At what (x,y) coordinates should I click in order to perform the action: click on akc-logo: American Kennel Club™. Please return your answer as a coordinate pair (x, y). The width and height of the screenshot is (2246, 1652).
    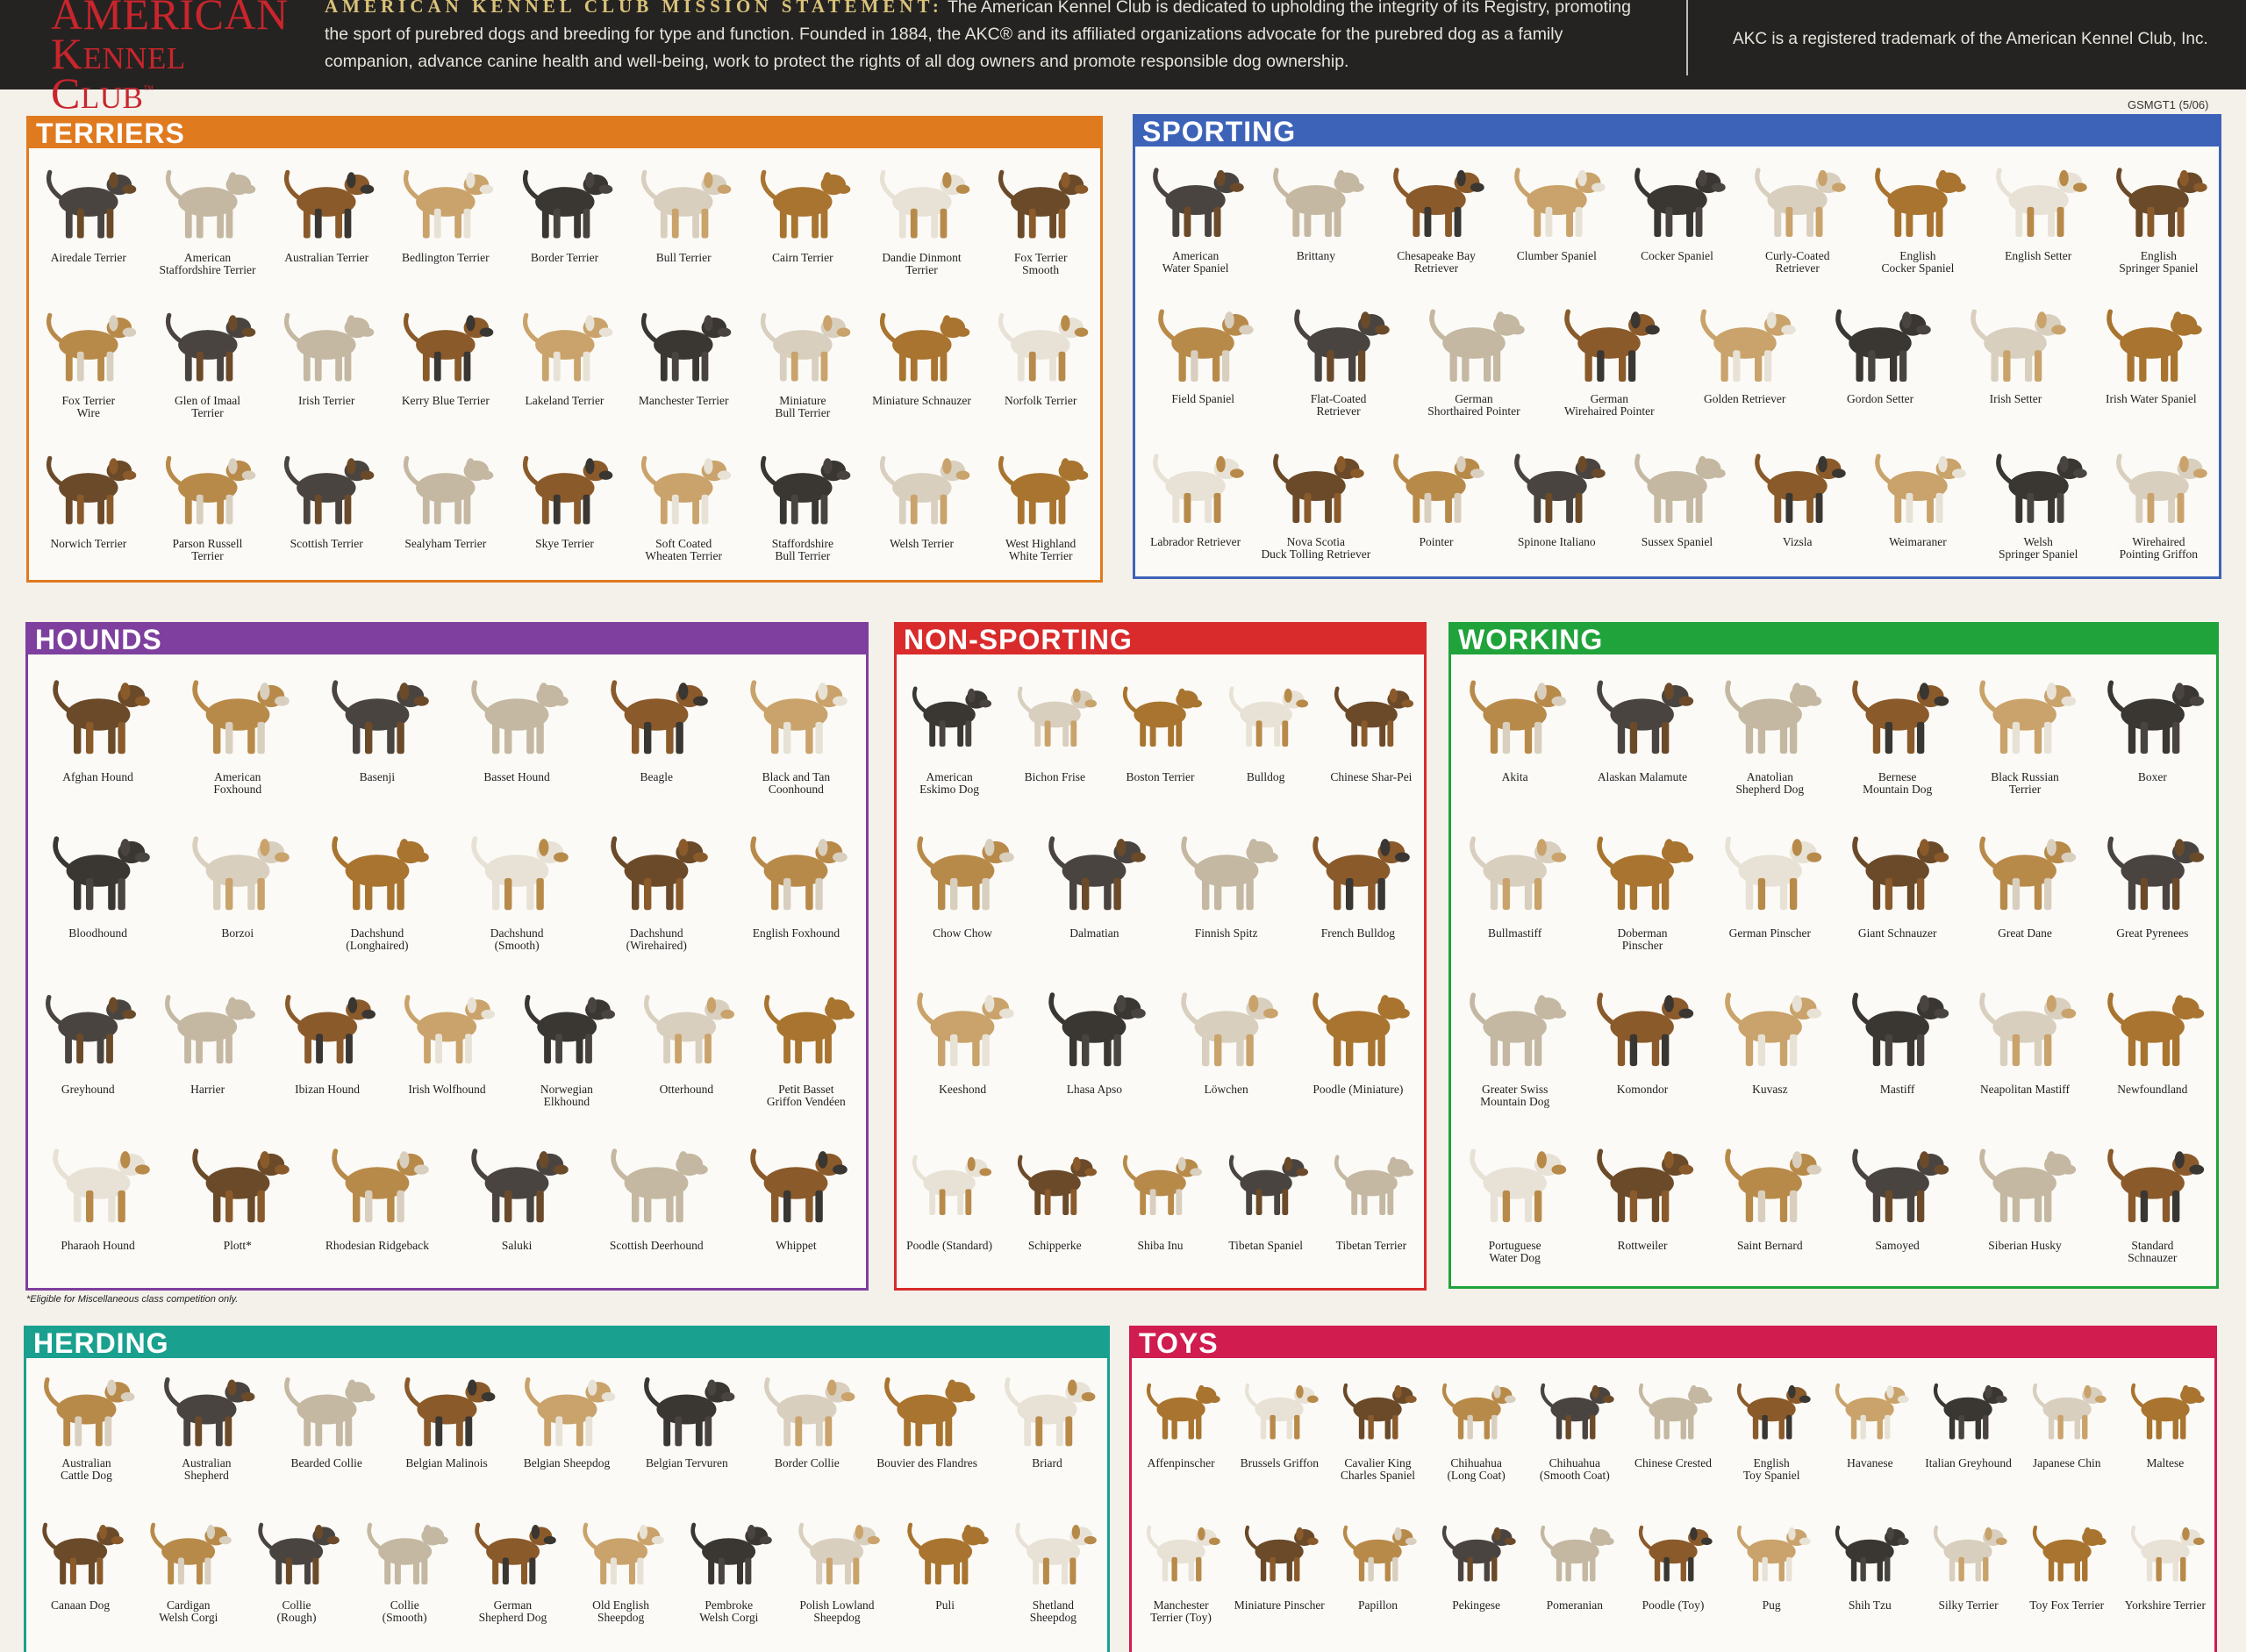
    Looking at the image, I should click on (174, 58).